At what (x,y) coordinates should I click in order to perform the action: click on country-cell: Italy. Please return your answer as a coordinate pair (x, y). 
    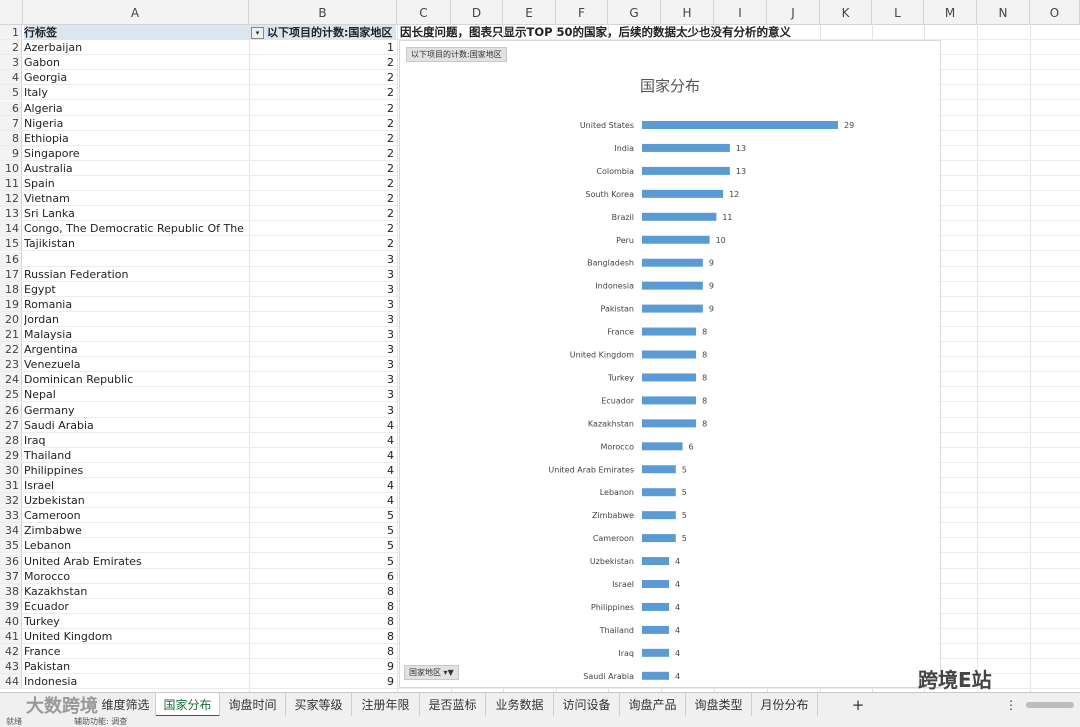
    Looking at the image, I should click on (136, 92).